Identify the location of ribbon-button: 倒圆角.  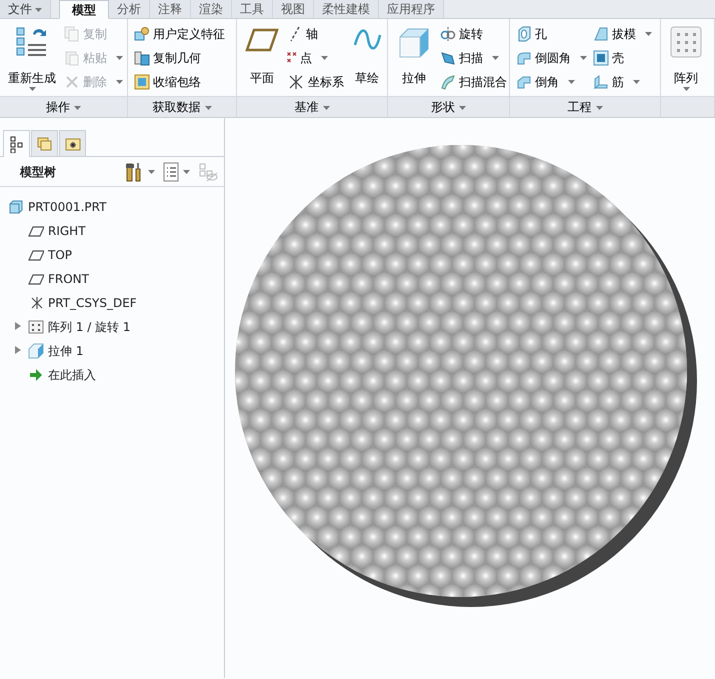
(551, 57).